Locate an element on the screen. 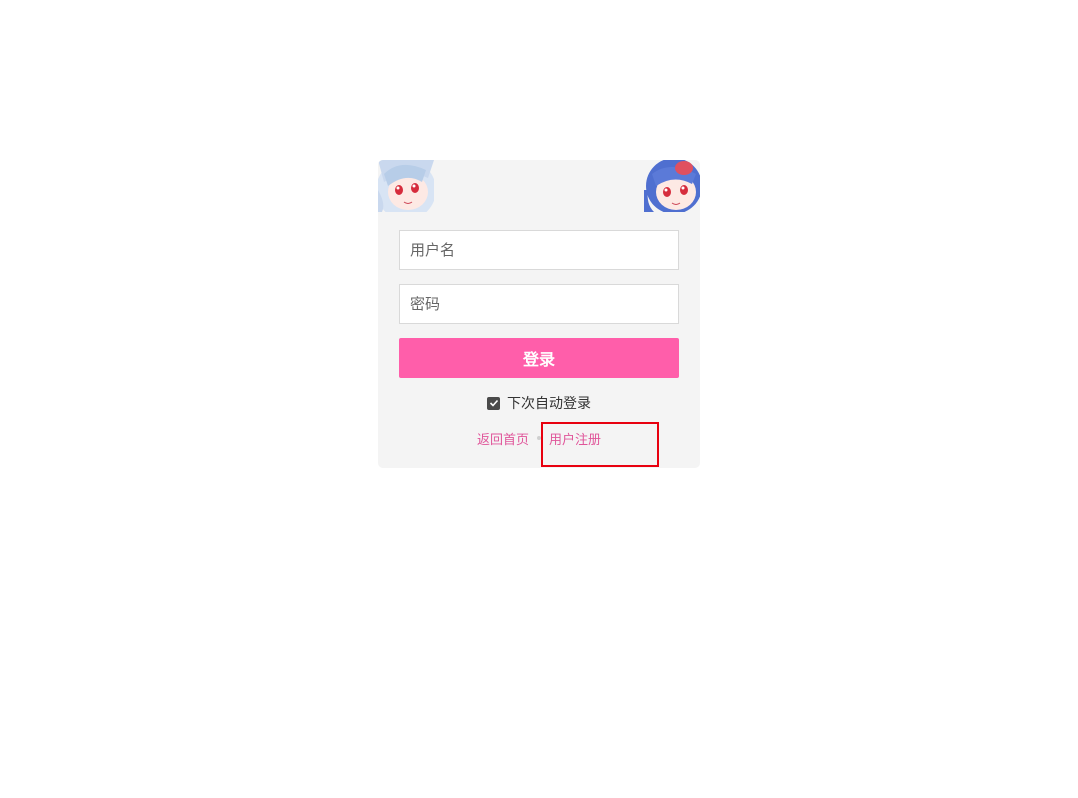  remember-me-checkbox is located at coordinates (493, 403).